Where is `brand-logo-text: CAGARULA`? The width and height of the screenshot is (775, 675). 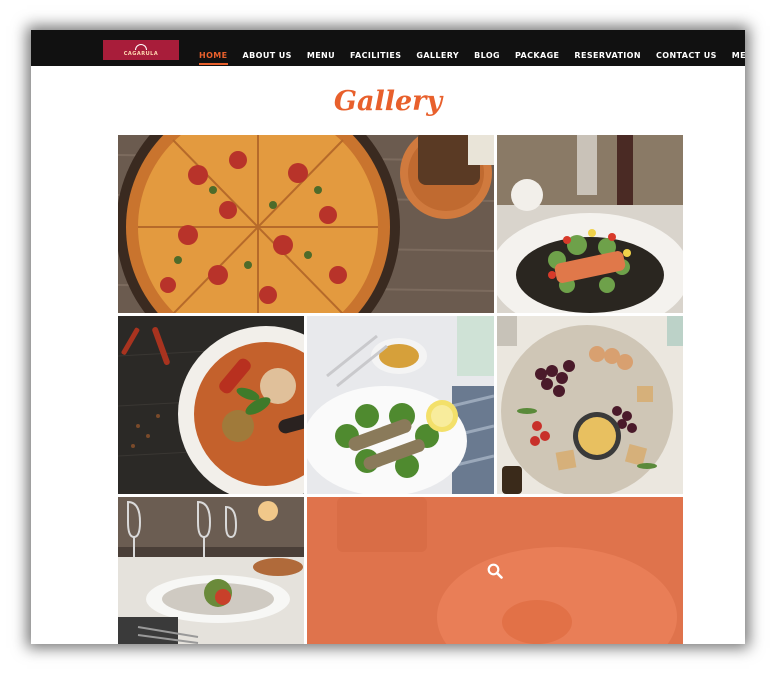 brand-logo-text: CAGARULA is located at coordinates (141, 53).